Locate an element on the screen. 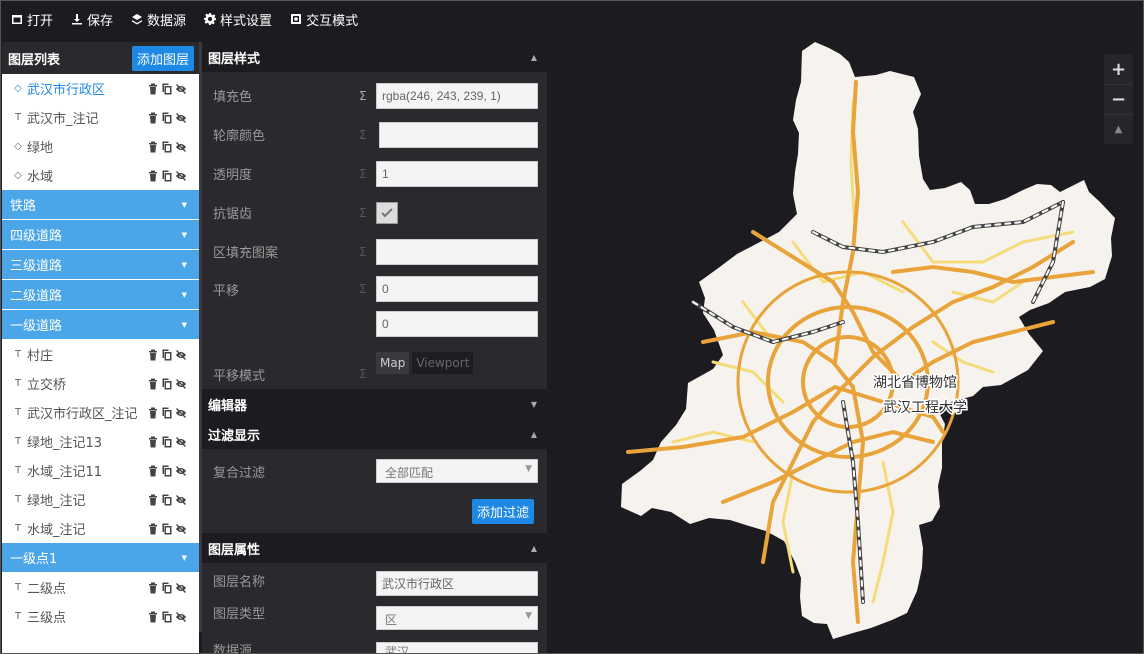 This screenshot has width=1144, height=654. outline-color-input is located at coordinates (458, 134).